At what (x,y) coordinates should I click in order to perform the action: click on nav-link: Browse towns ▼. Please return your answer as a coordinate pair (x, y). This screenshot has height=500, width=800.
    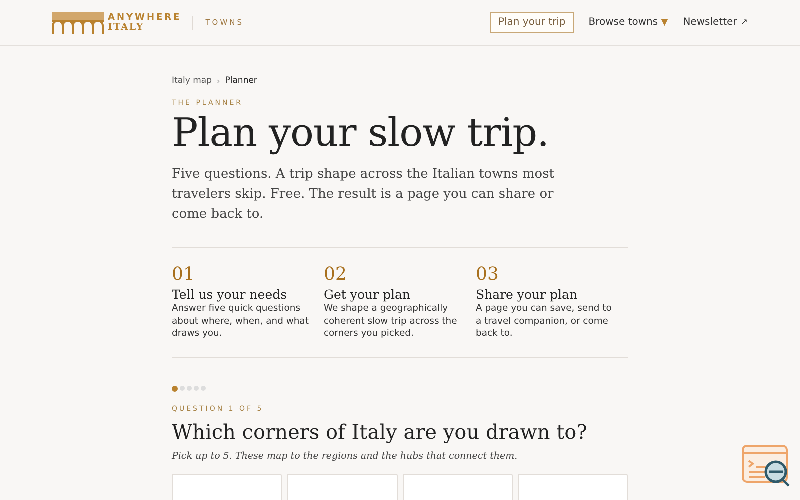
    Looking at the image, I should click on (628, 22).